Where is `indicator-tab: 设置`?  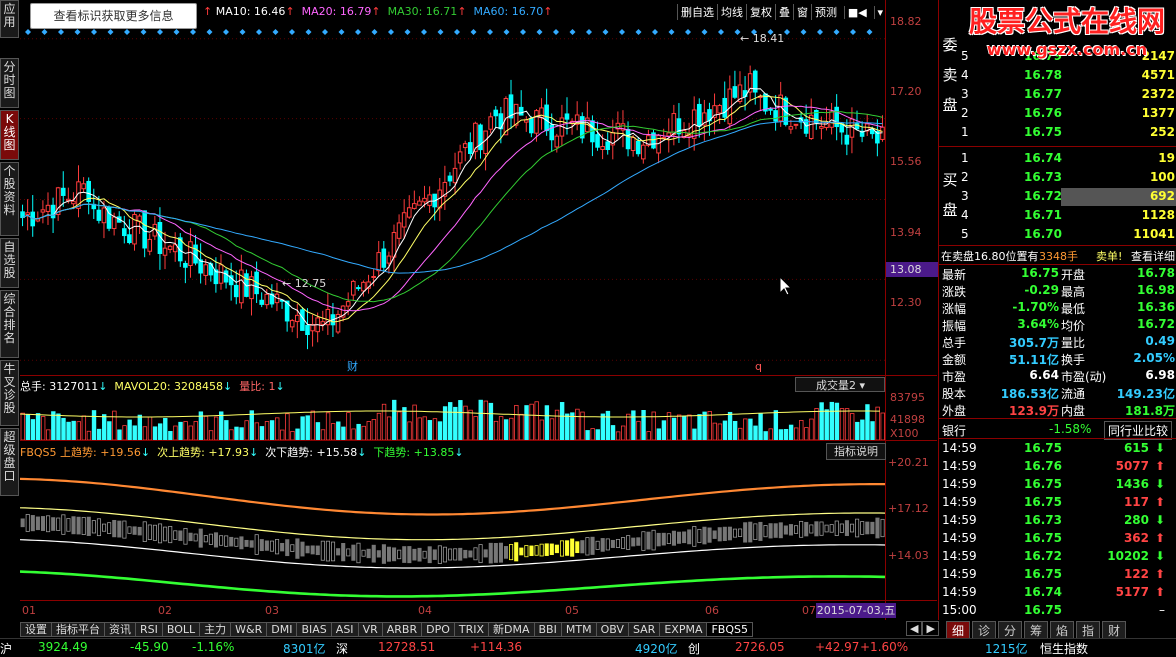 indicator-tab: 设置 is located at coordinates (36, 629).